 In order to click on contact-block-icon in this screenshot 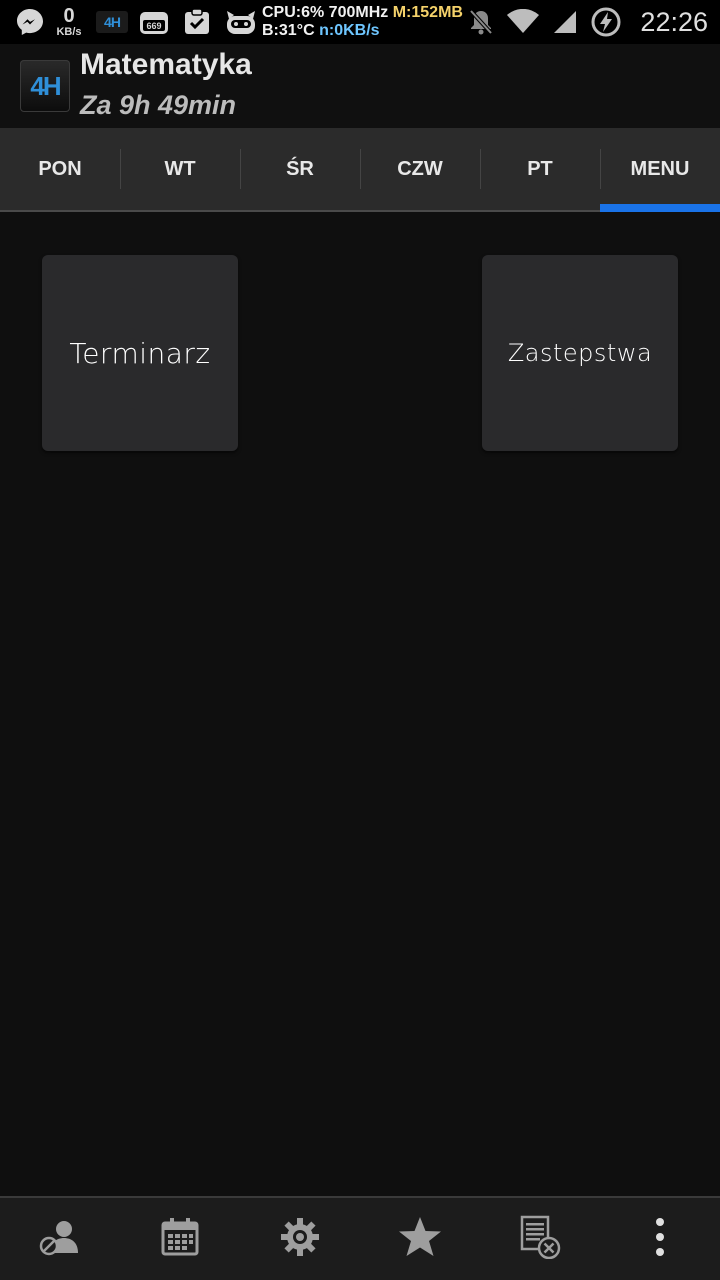, I will do `click(60, 1239)`.